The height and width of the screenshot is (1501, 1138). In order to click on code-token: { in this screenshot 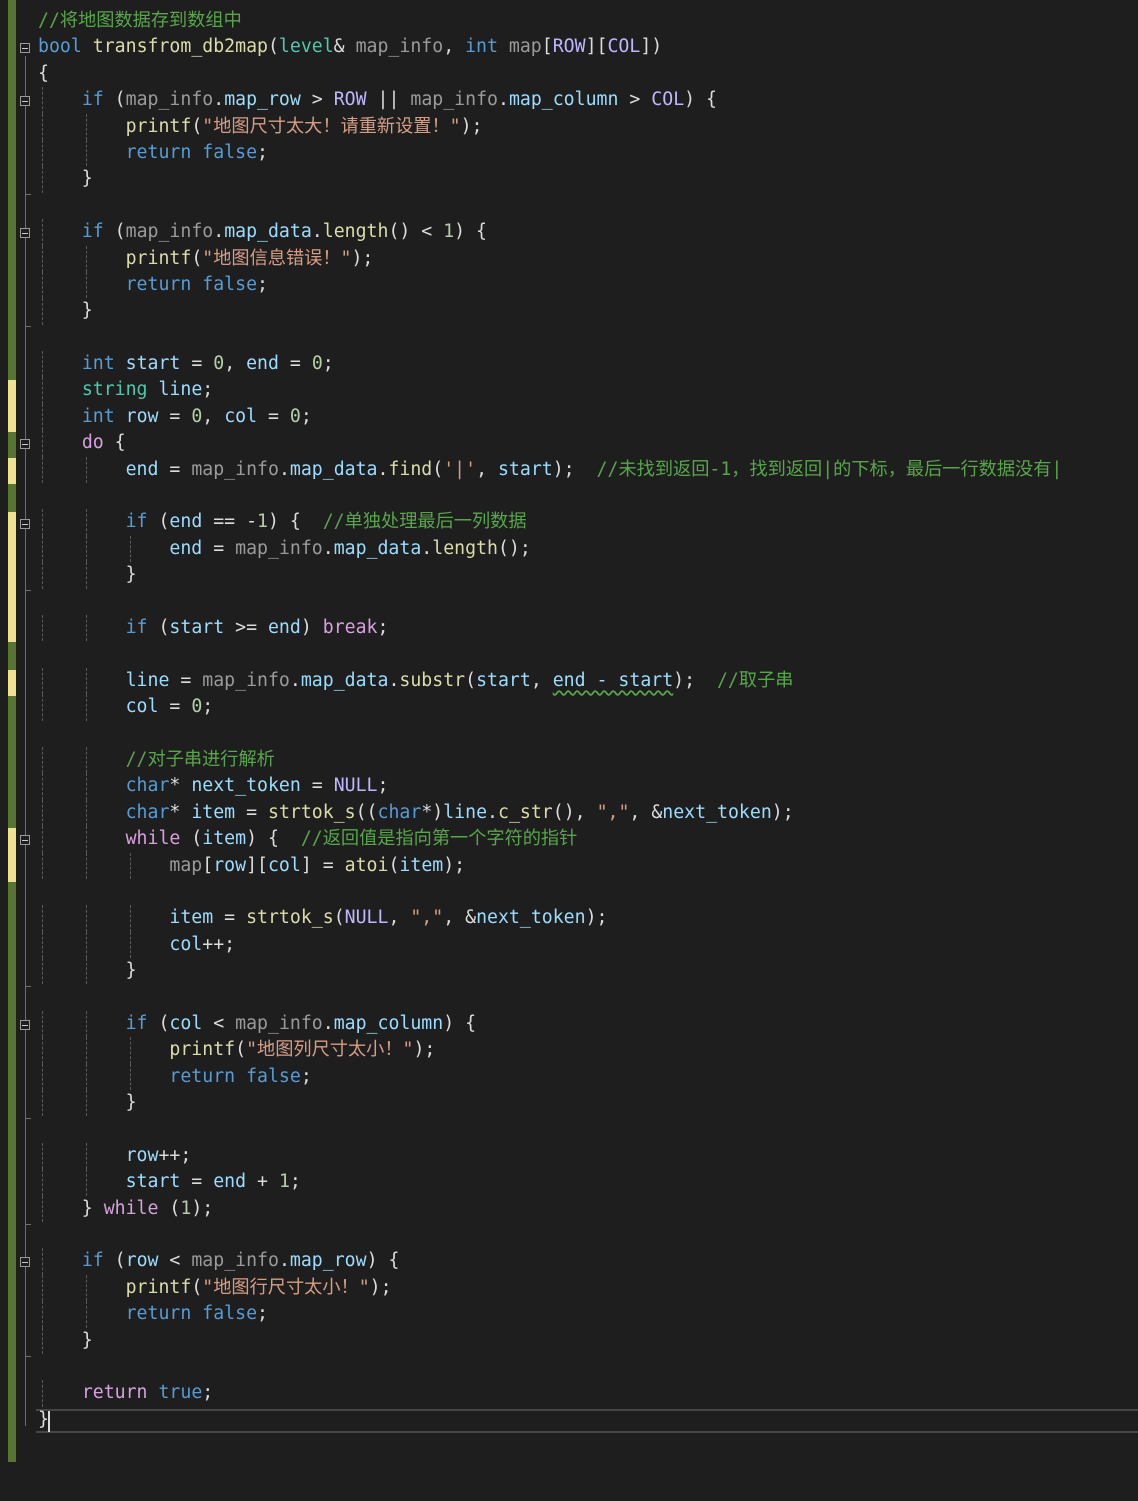, I will do `click(114, 443)`.